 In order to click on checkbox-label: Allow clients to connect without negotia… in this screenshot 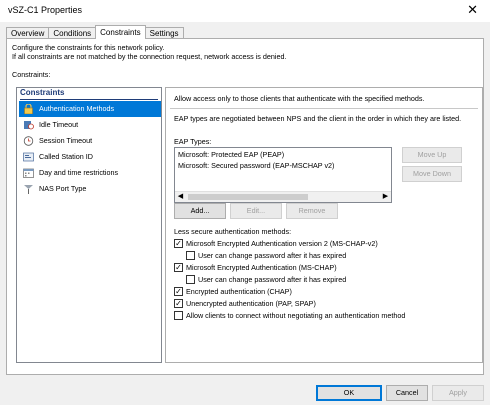, I will do `click(296, 315)`.